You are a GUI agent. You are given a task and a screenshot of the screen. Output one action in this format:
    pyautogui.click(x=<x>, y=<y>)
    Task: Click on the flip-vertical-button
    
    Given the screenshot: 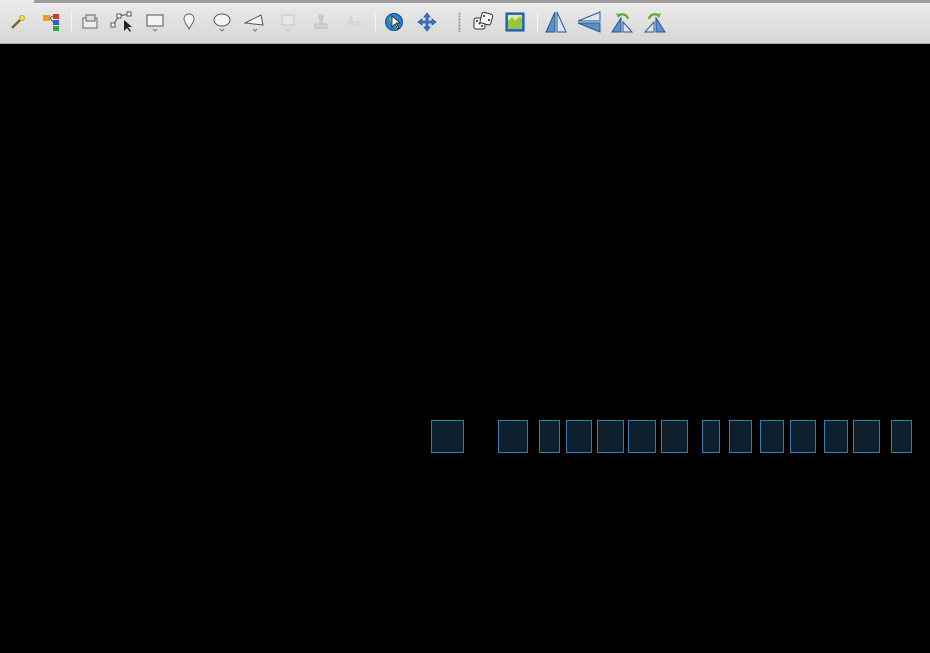 What is the action you would take?
    pyautogui.click(x=589, y=22)
    